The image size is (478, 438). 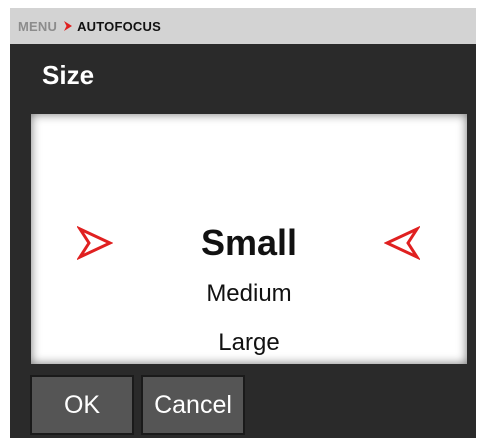 I want to click on cancel-button: Cancel, so click(x=193, y=405).